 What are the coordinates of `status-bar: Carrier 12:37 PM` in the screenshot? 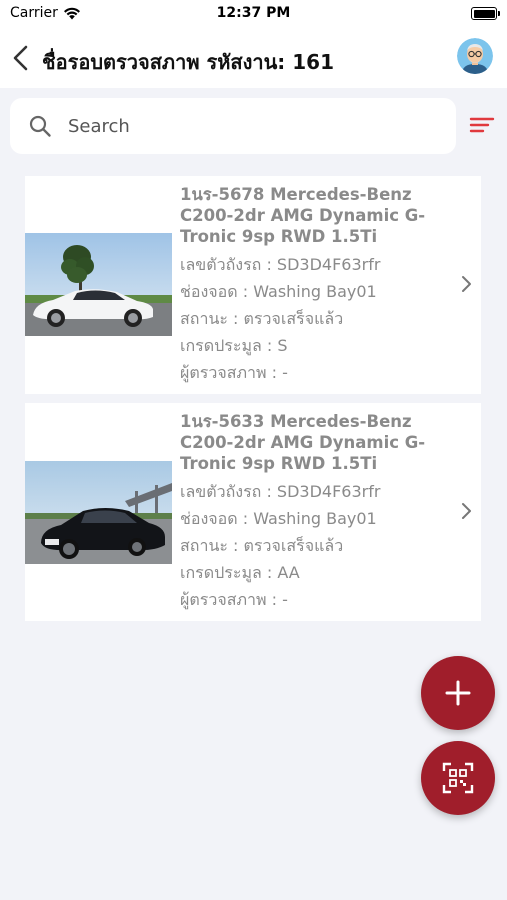 It's located at (253, 14).